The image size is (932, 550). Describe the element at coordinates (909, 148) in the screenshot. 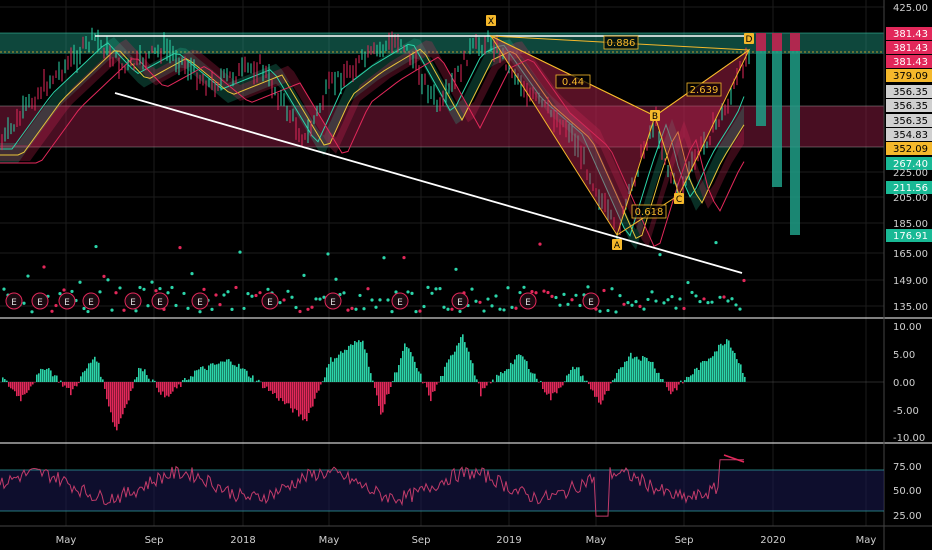

I see `price-tag: 352.09` at that location.